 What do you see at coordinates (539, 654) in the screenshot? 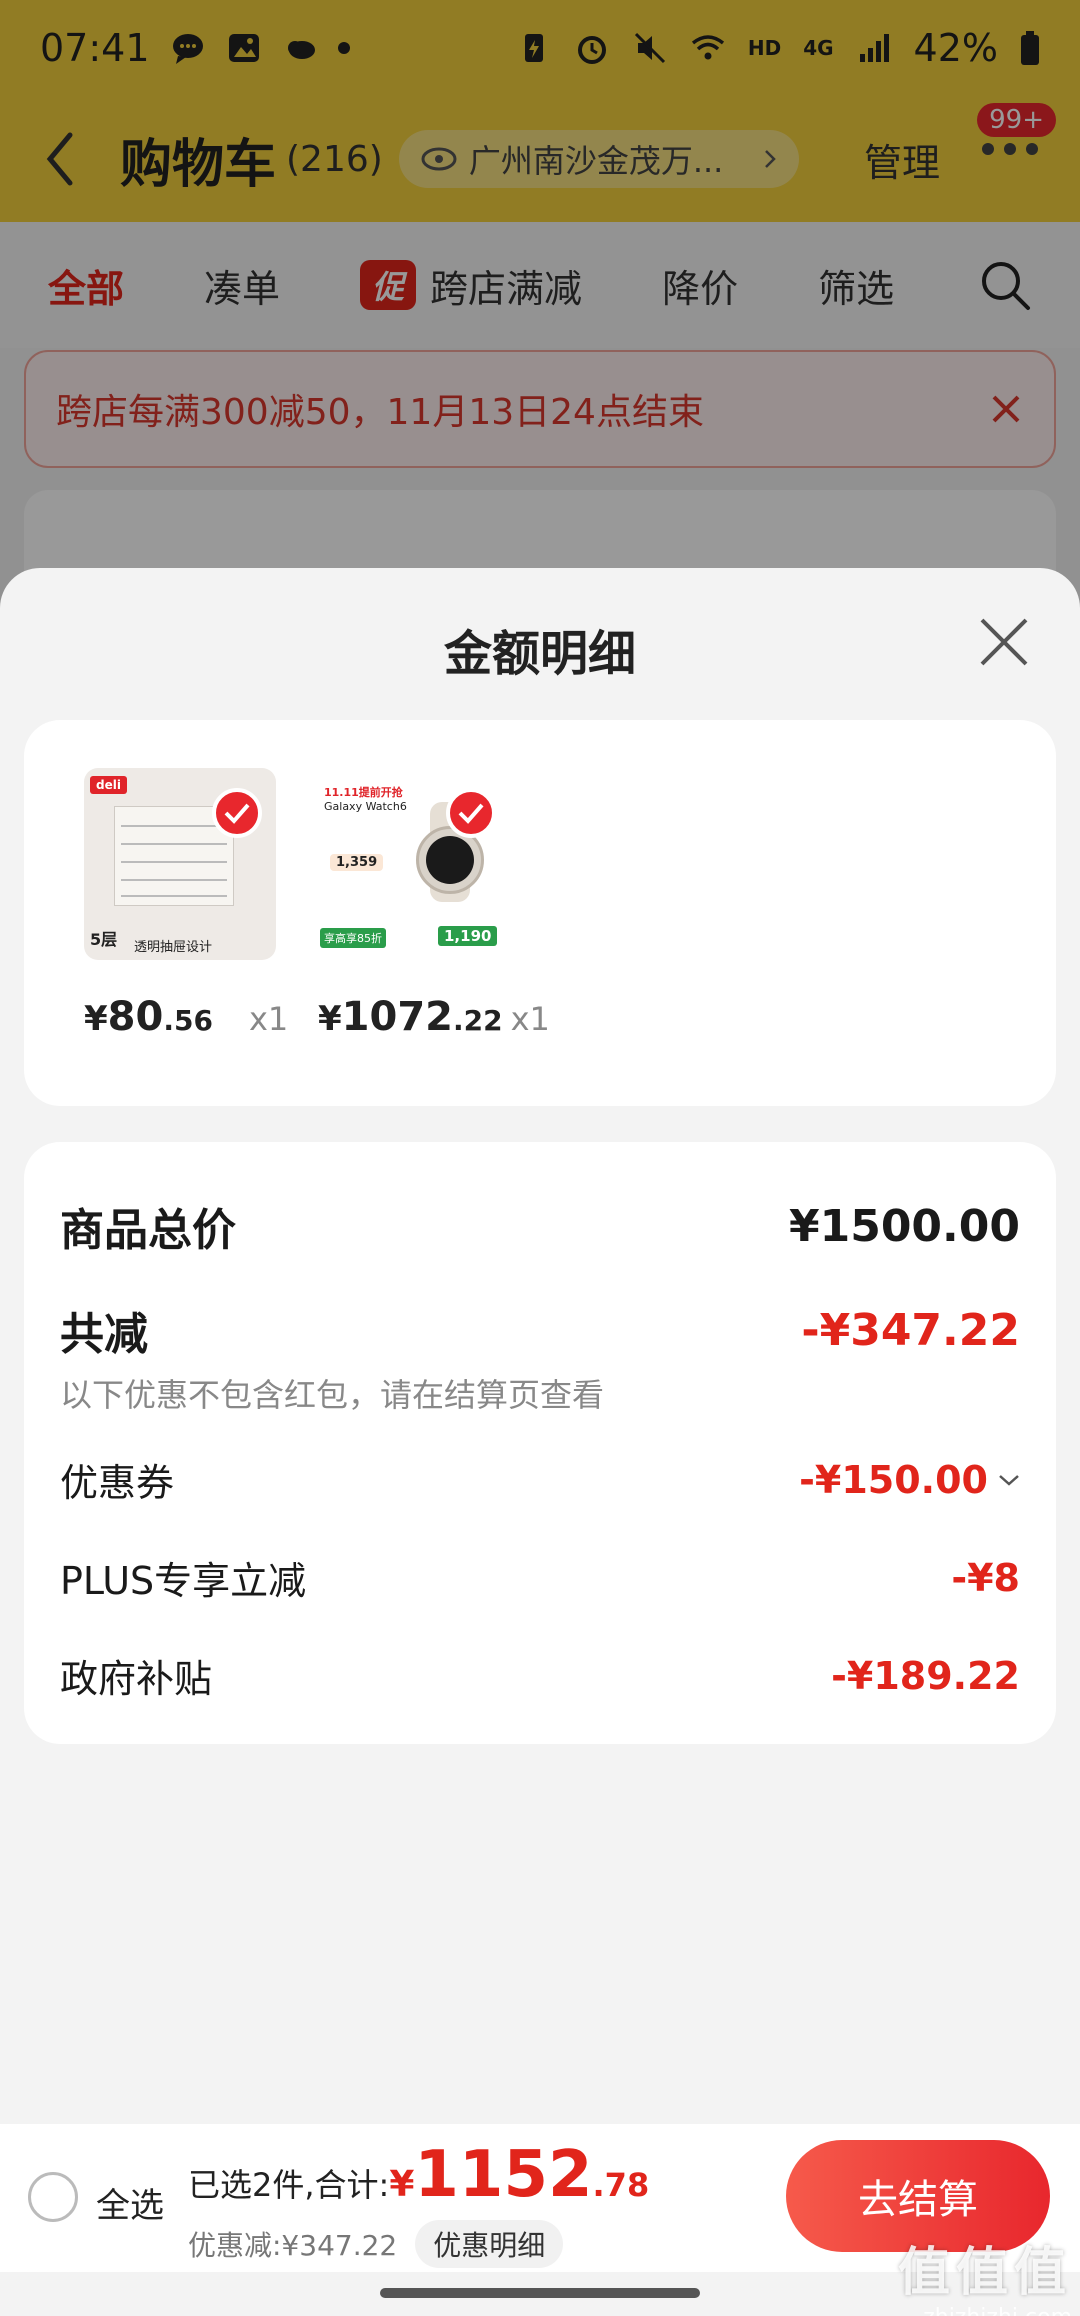
I see `sheet-title: 金额明细` at bounding box center [539, 654].